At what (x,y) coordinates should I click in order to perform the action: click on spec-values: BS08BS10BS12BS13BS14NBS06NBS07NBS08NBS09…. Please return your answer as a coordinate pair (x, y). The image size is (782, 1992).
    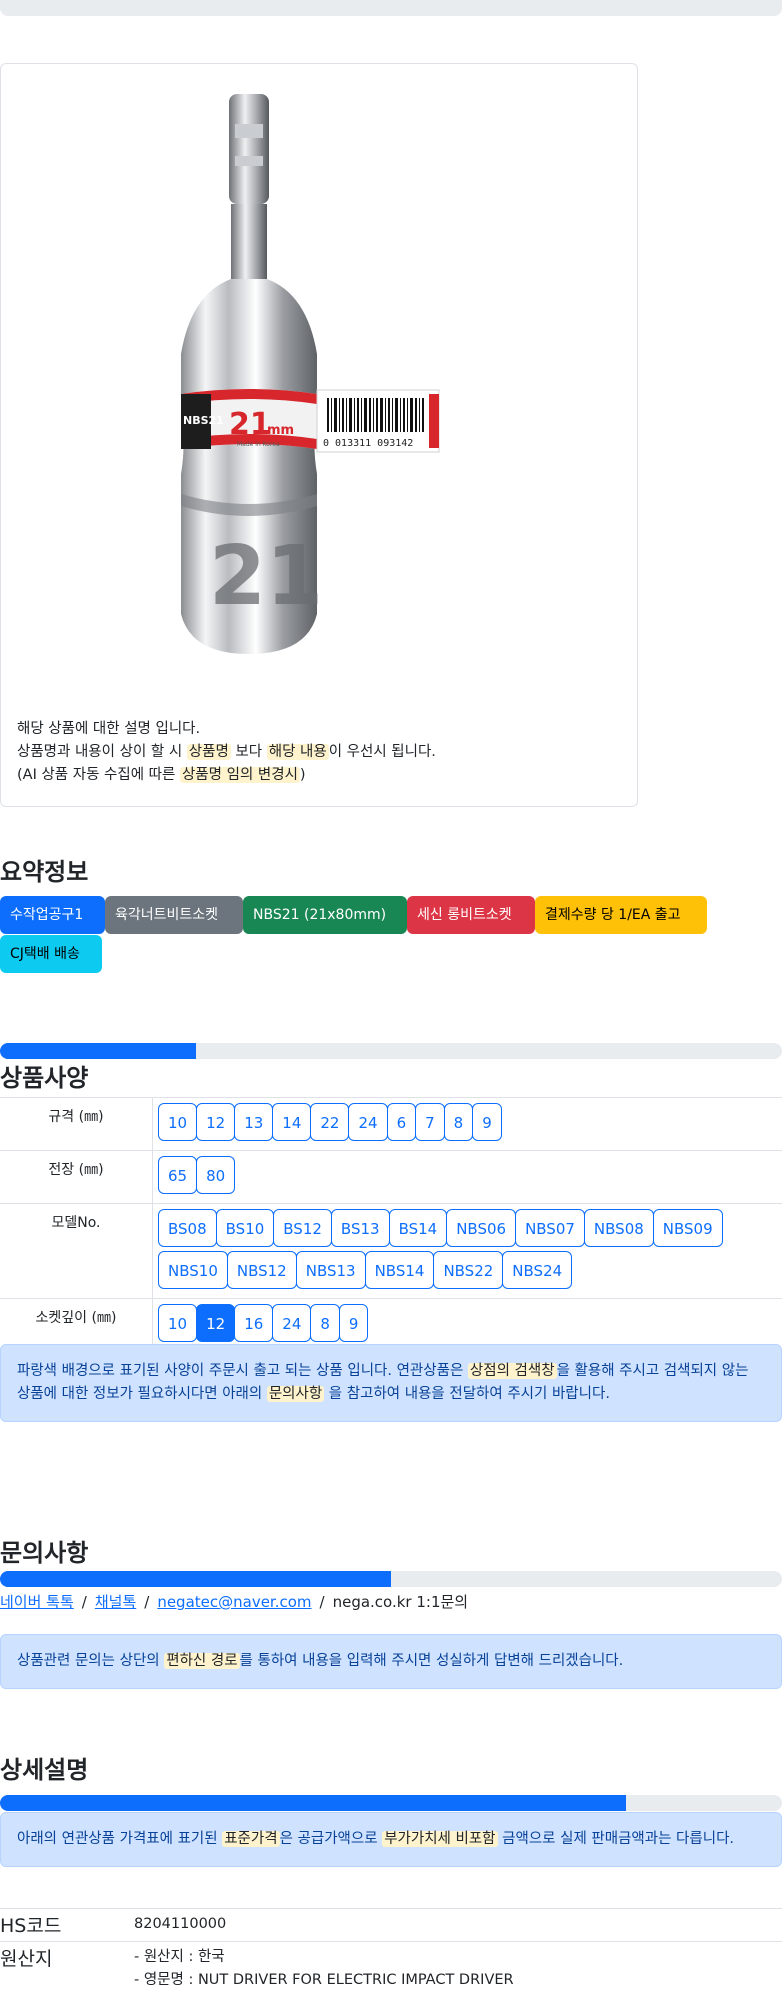
    Looking at the image, I should click on (467, 1251).